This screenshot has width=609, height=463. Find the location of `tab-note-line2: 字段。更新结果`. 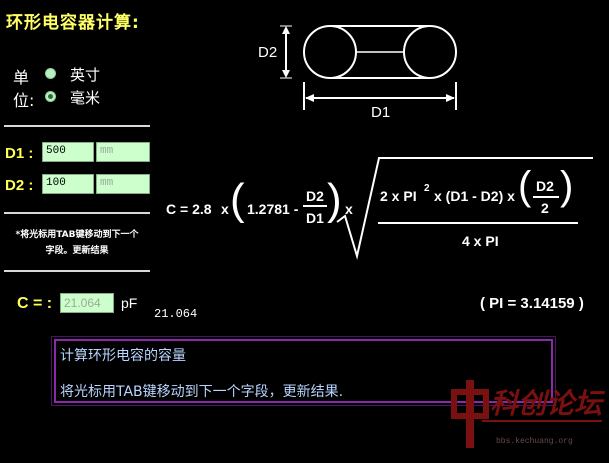

tab-note-line2: 字段。更新结果 is located at coordinates (77, 251).